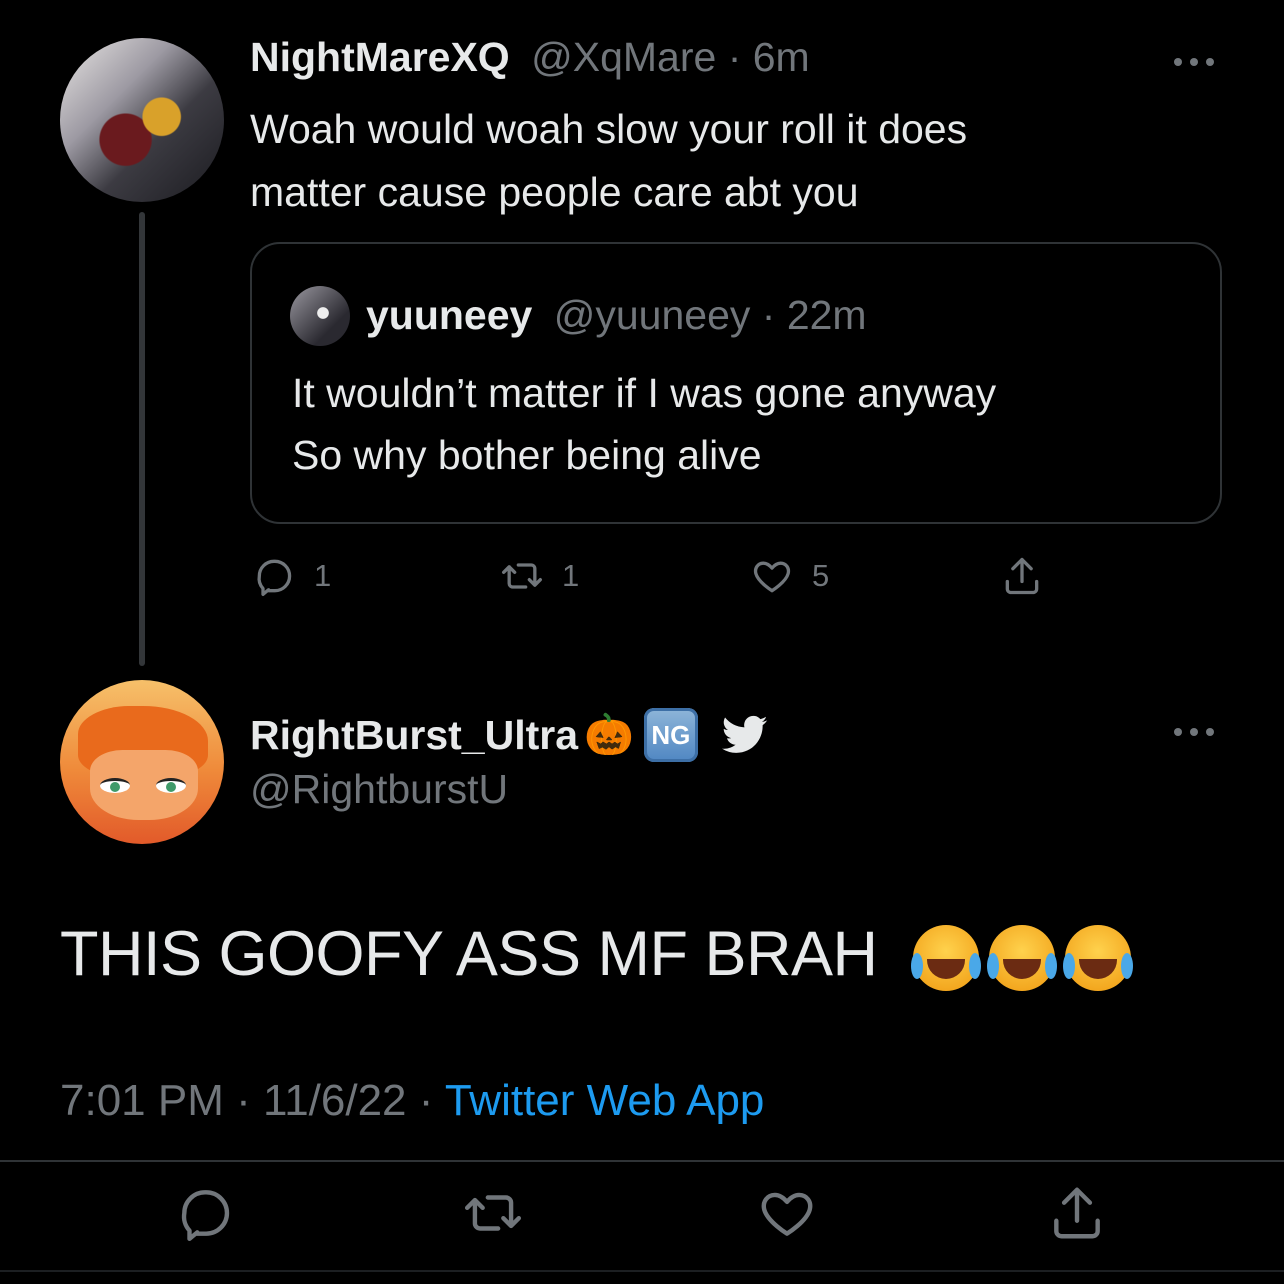 The image size is (1284, 1284). Describe the element at coordinates (527, 455) in the screenshot. I see `quoted-text-line: So why bother being alive` at that location.